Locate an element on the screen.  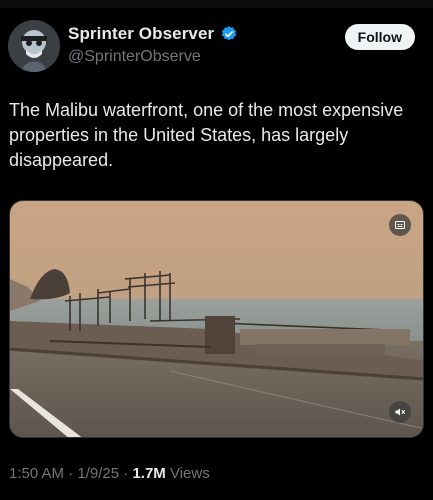
tweet-meta: 1:50 AM · 1/9/25 · 1.7M Views is located at coordinates (109, 473).